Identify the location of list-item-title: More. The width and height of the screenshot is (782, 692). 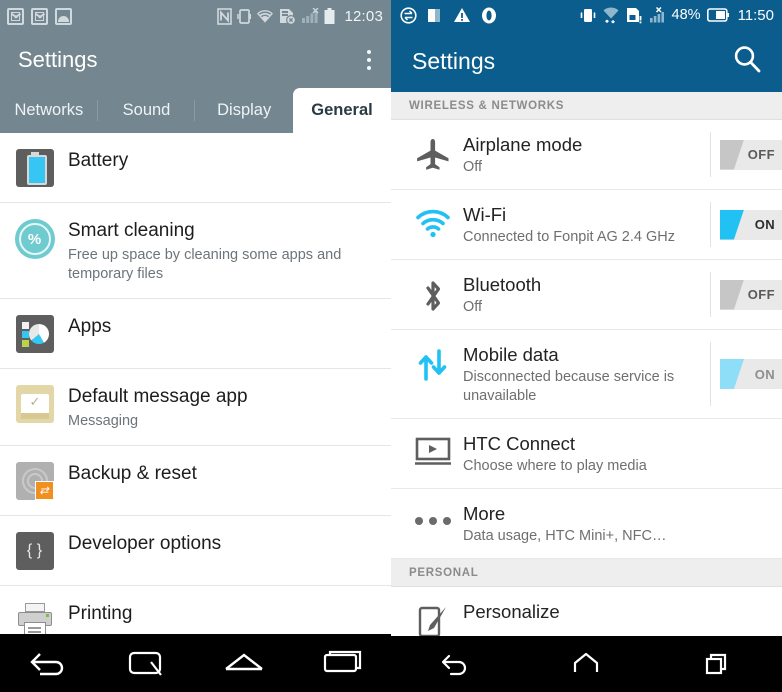
(484, 513).